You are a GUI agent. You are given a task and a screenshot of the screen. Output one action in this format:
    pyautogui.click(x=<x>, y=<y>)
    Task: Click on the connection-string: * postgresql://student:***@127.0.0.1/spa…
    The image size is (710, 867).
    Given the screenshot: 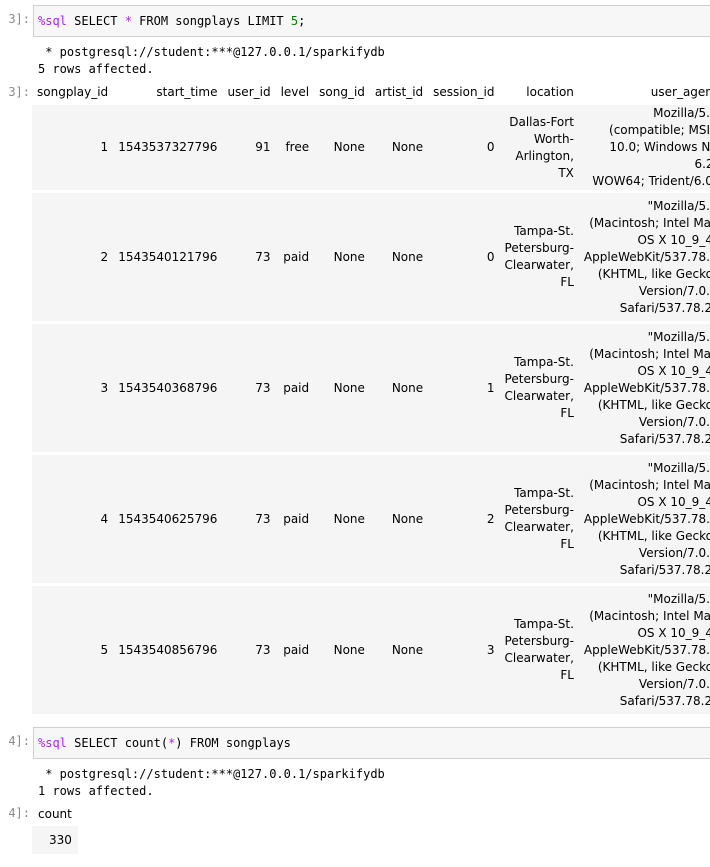 What is the action you would take?
    pyautogui.click(x=211, y=52)
    